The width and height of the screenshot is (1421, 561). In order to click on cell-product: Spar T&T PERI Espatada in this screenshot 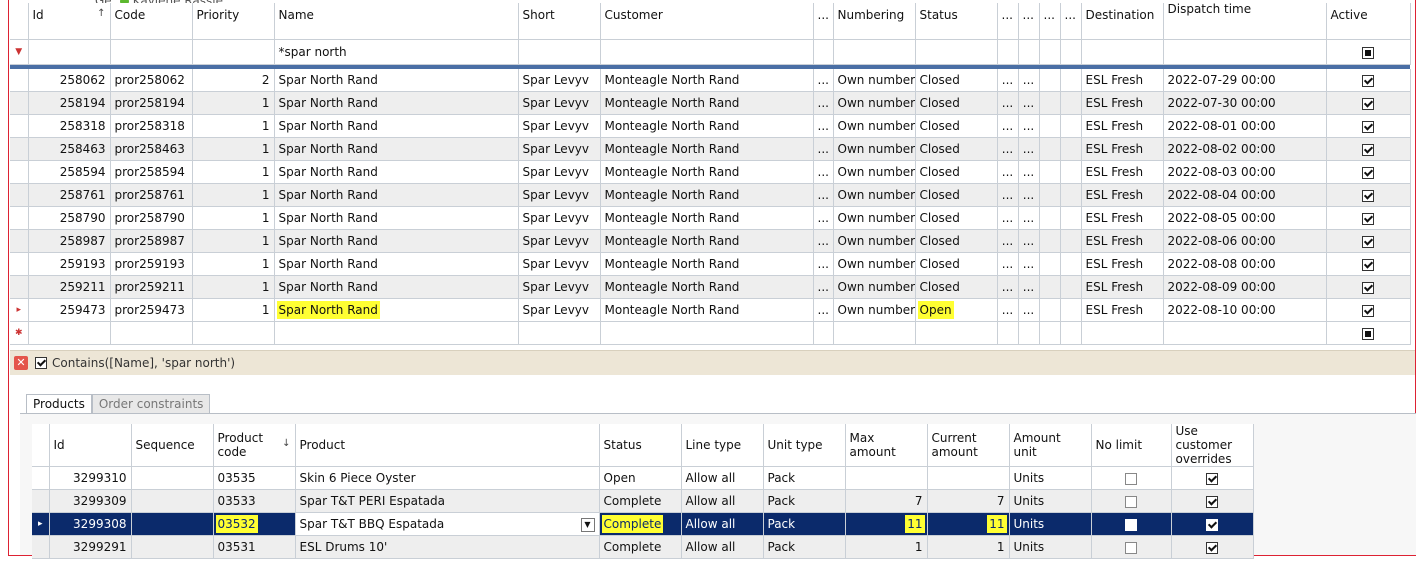, I will do `click(447, 501)`.